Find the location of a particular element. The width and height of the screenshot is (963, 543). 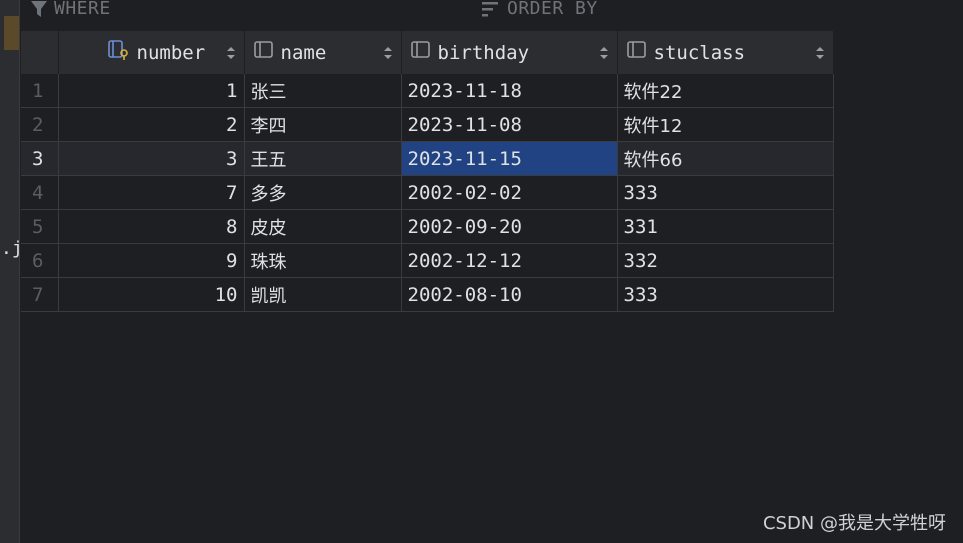

cell-name: 王五 is located at coordinates (323, 158).